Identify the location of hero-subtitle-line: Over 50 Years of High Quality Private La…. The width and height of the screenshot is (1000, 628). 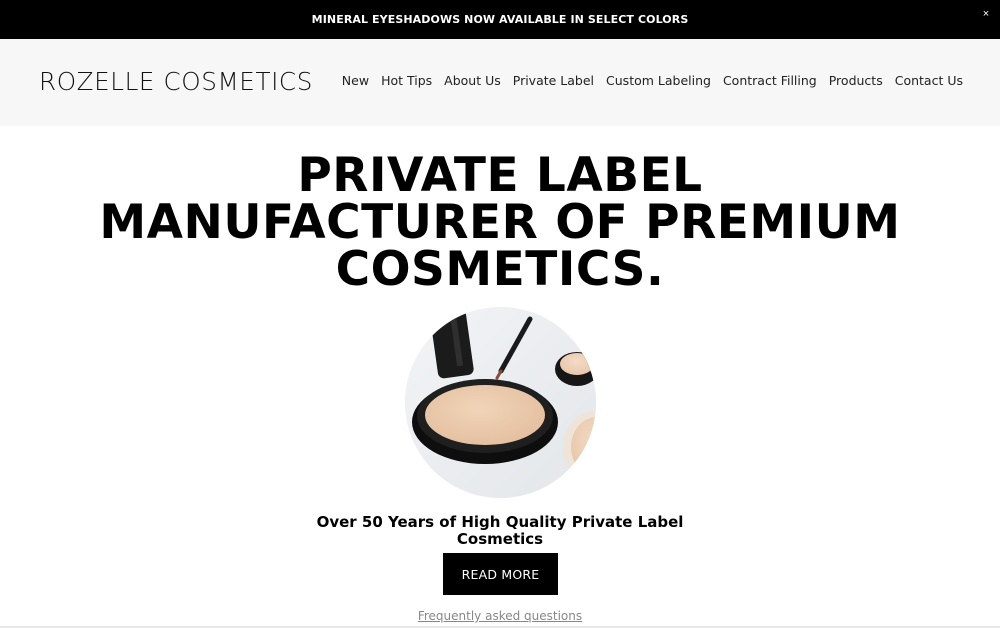
(500, 522).